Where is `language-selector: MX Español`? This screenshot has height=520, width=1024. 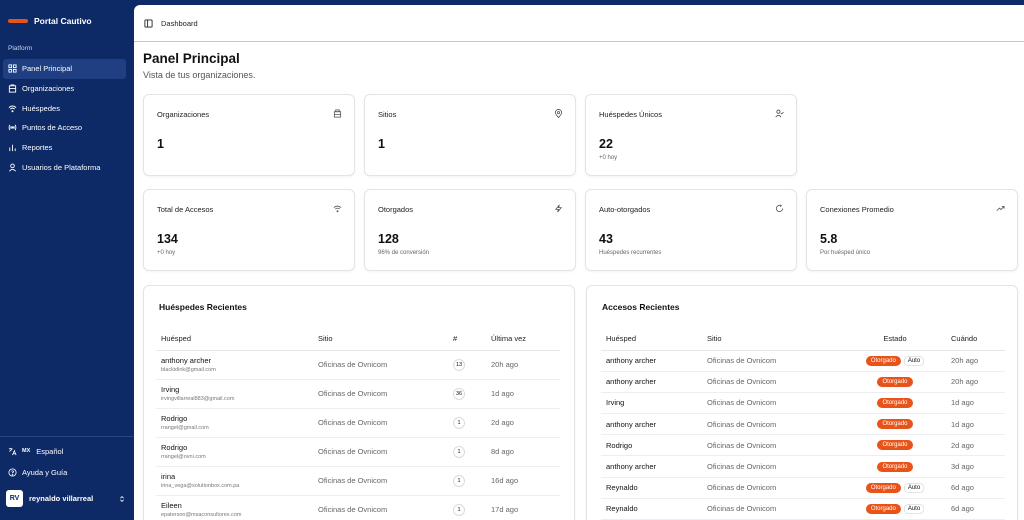 language-selector: MX Español is located at coordinates (64, 451).